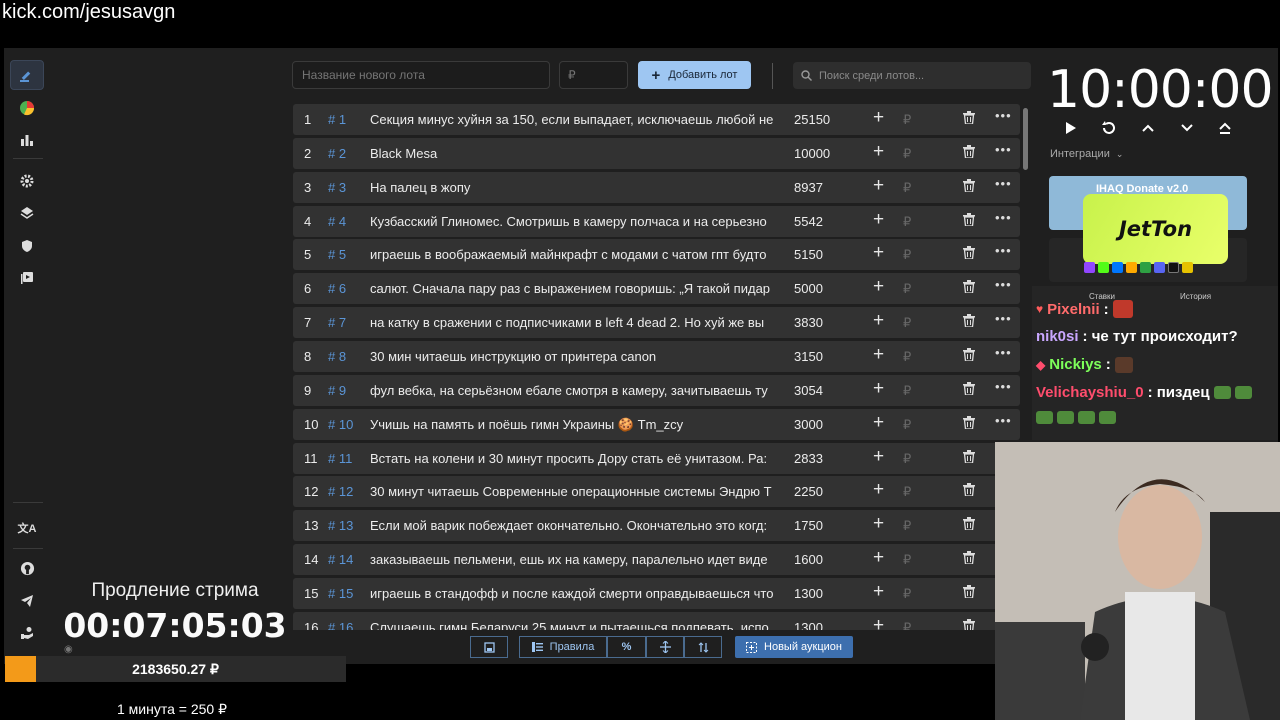  What do you see at coordinates (340, 625) in the screenshot?
I see `lot-id: # 16` at bounding box center [340, 625].